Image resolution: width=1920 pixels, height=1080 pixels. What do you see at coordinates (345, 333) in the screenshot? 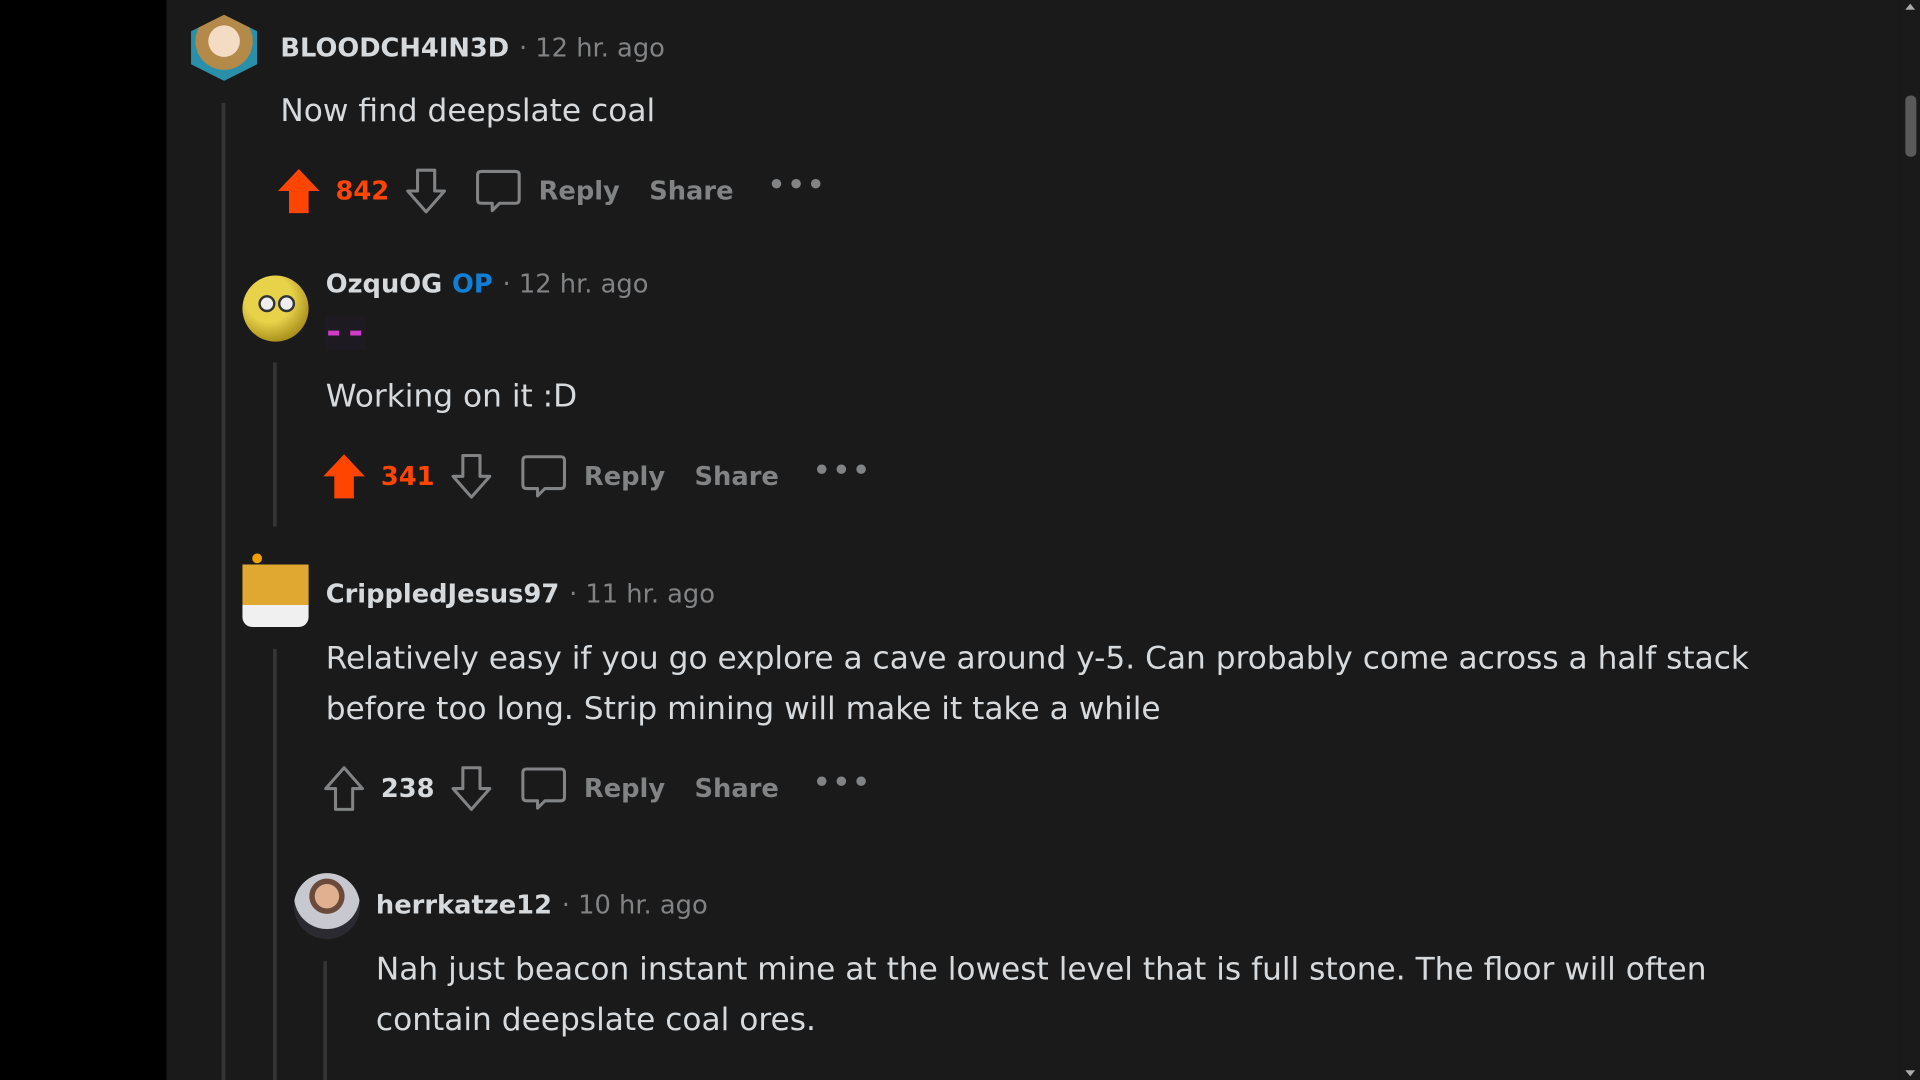
I see `enderman-flair-icon` at bounding box center [345, 333].